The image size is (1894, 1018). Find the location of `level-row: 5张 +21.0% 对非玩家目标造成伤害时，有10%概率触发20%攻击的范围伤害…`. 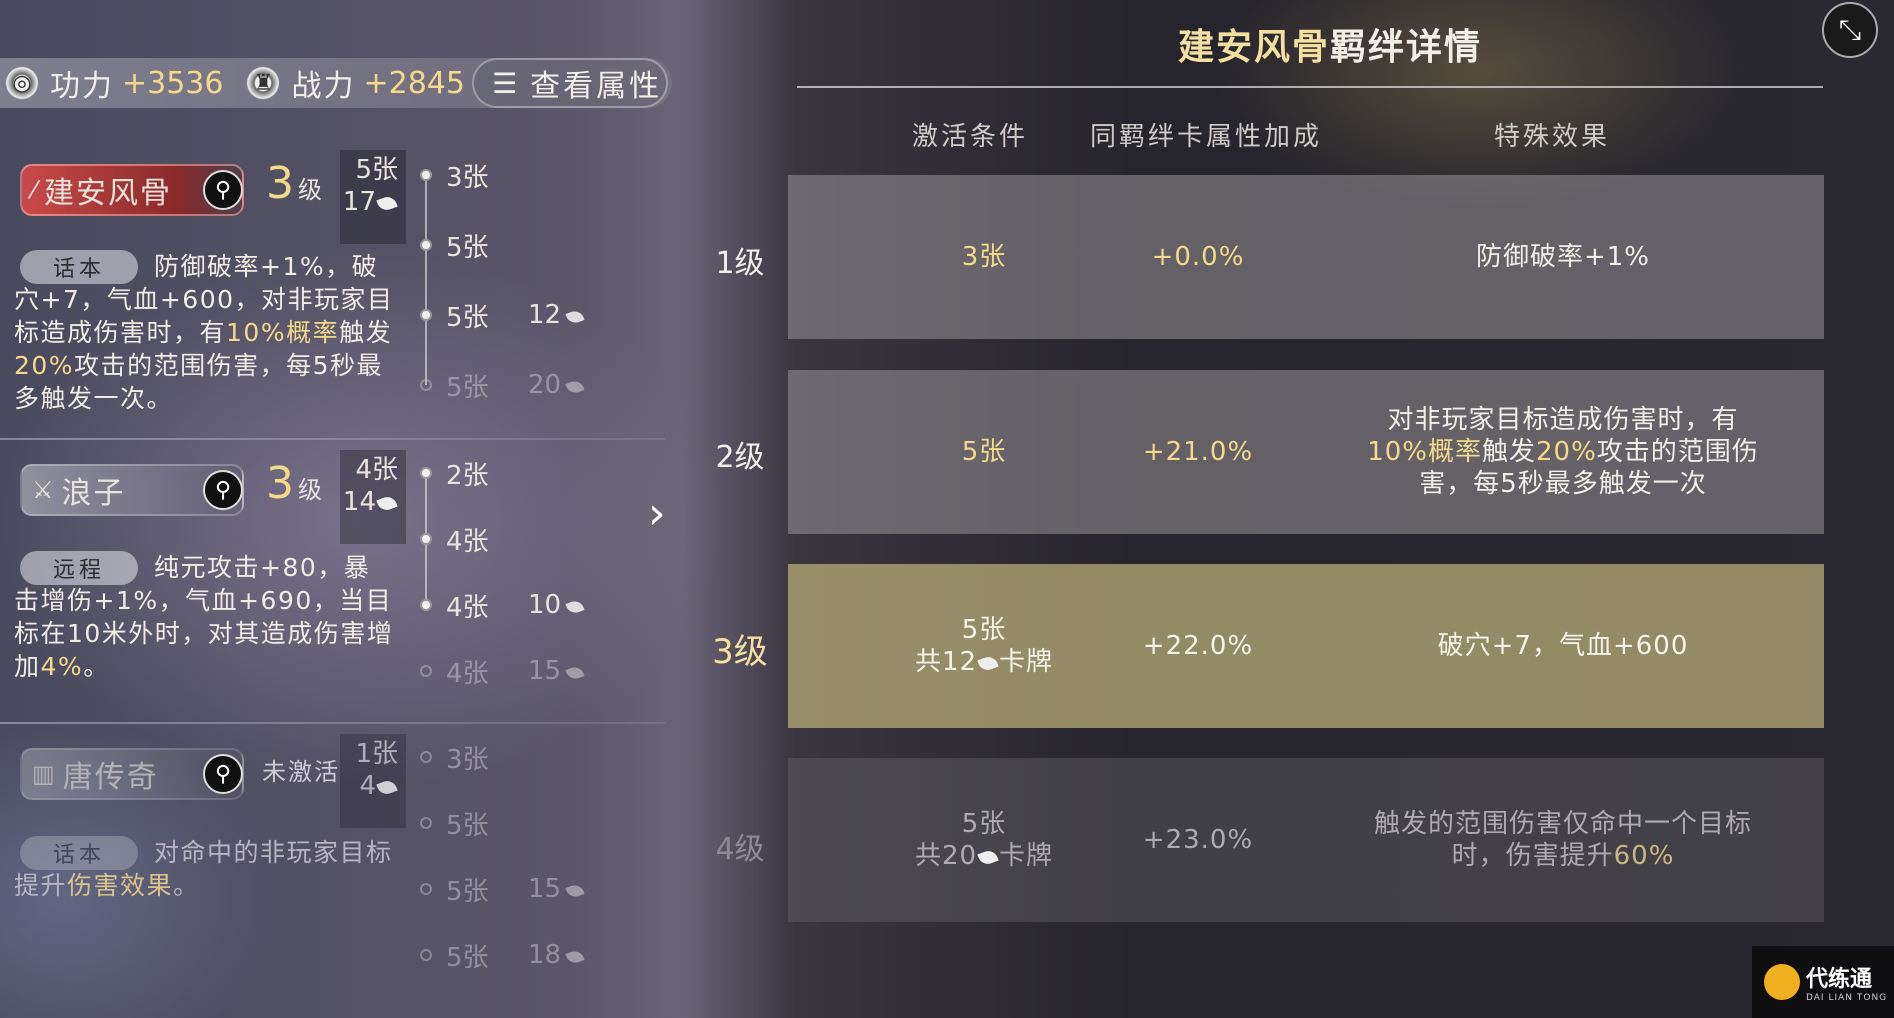

level-row: 5张 +21.0% 对非玩家目标造成伤害时，有10%概率触发20%攻击的范围伤害… is located at coordinates (1306, 452).